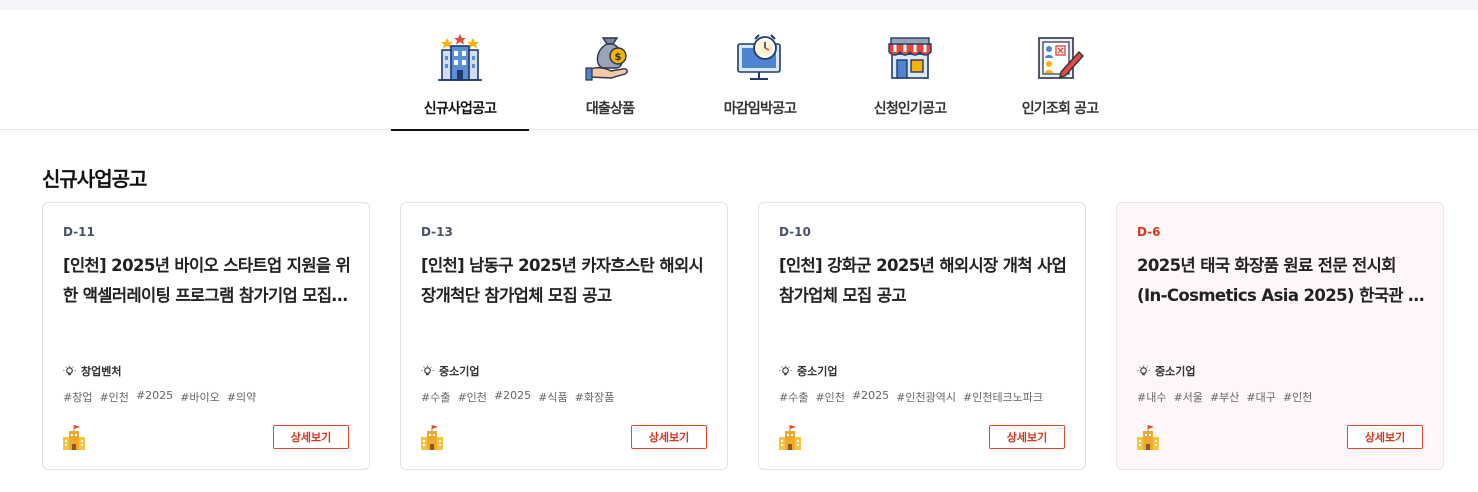 This screenshot has height=492, width=1478. Describe the element at coordinates (460, 109) in the screenshot. I see `tab-label: 신규사업공고` at that location.